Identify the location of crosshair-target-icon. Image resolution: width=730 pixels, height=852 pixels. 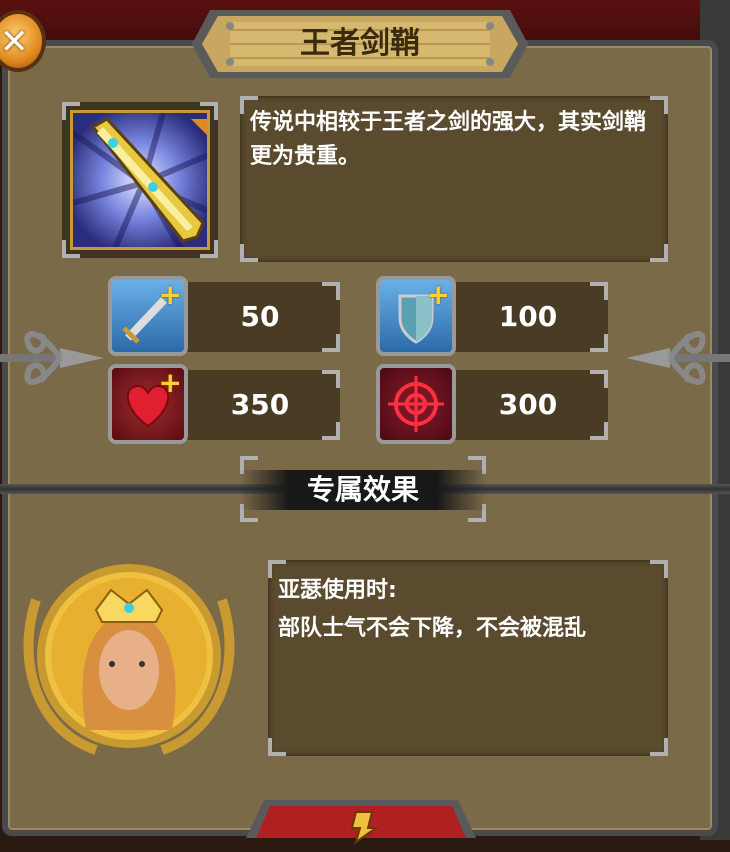
(416, 404).